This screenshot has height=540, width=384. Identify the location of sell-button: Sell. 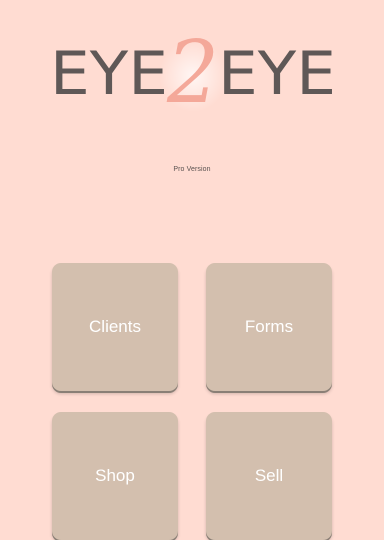
(269, 476).